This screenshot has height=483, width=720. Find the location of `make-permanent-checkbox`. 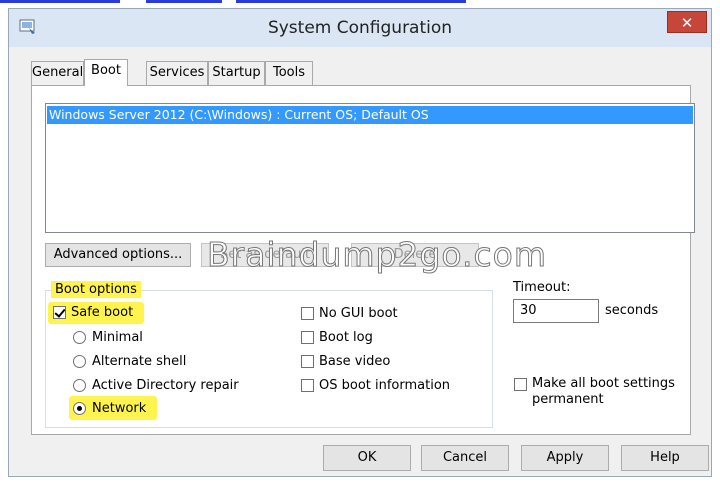

make-permanent-checkbox is located at coordinates (520, 384).